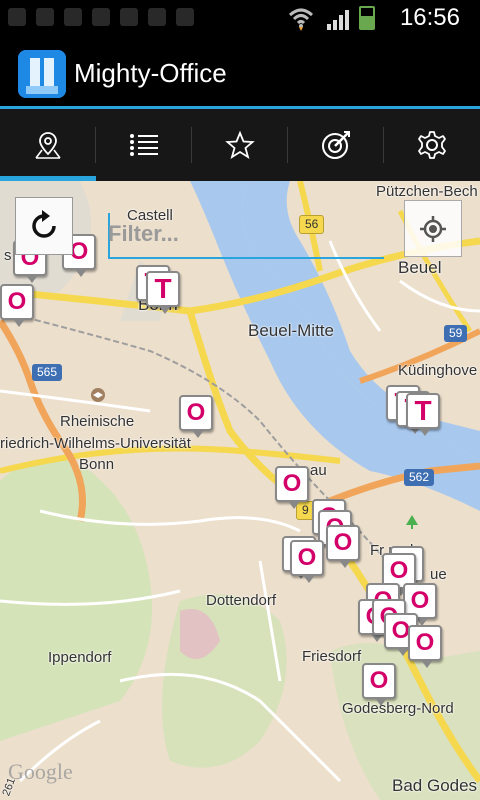  What do you see at coordinates (291, 330) in the screenshot?
I see `place-label: Beuel-Mitte` at bounding box center [291, 330].